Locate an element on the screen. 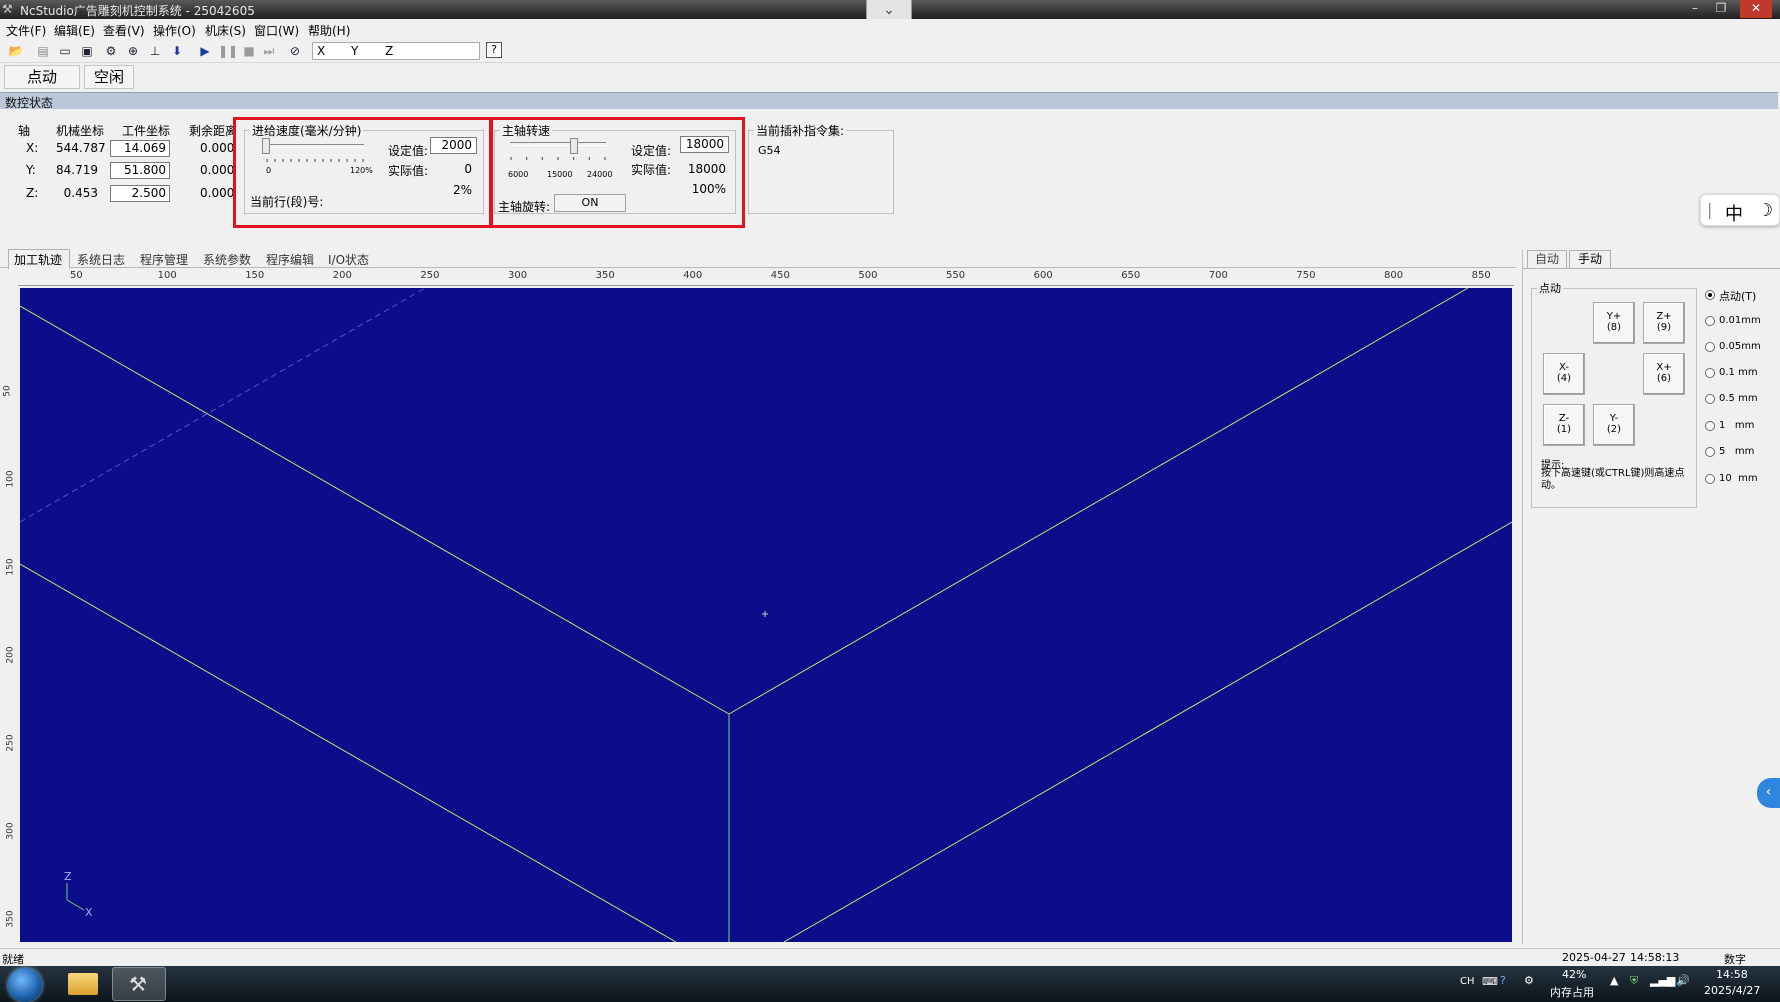 The width and height of the screenshot is (1780, 1002). explorer-taskbar-icon is located at coordinates (83, 984).